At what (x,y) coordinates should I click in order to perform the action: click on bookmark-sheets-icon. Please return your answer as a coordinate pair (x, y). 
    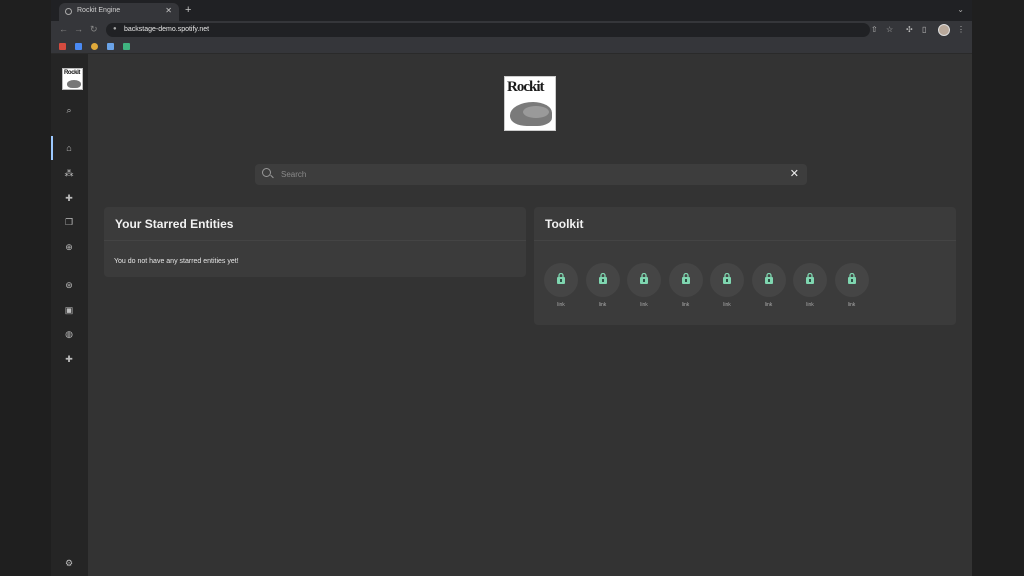
    Looking at the image, I should click on (126, 46).